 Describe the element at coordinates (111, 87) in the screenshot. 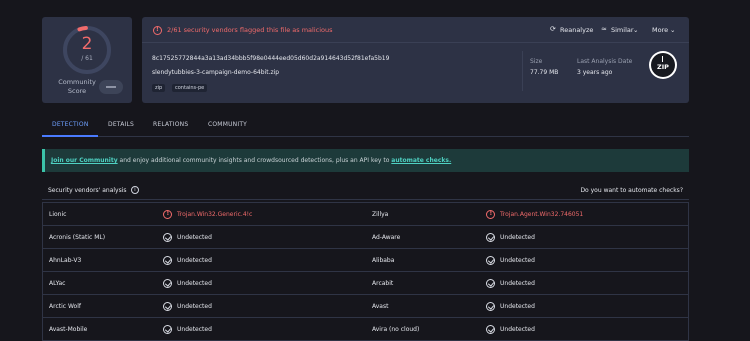

I see `community-score-toggle` at that location.